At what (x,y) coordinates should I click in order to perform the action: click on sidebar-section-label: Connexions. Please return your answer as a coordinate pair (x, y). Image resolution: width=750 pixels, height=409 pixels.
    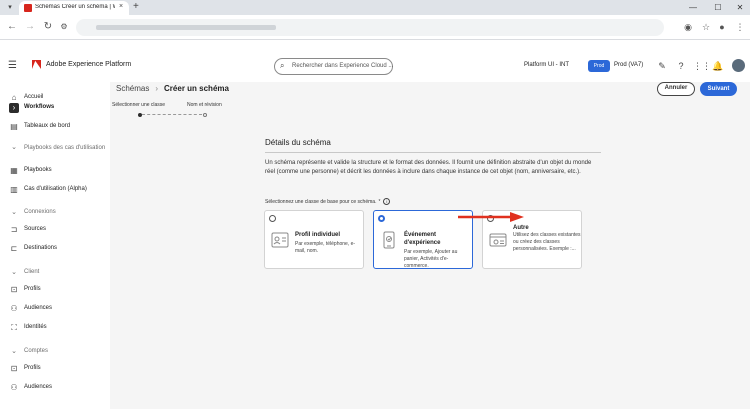
    Looking at the image, I should click on (40, 212).